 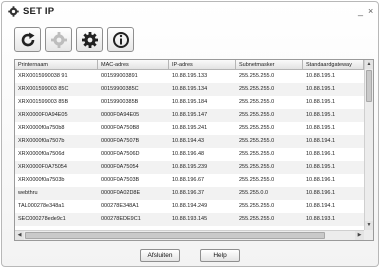 What do you see at coordinates (41, 206) in the screenshot?
I see `cell-printer-name: TAL000278e348a1` at bounding box center [41, 206].